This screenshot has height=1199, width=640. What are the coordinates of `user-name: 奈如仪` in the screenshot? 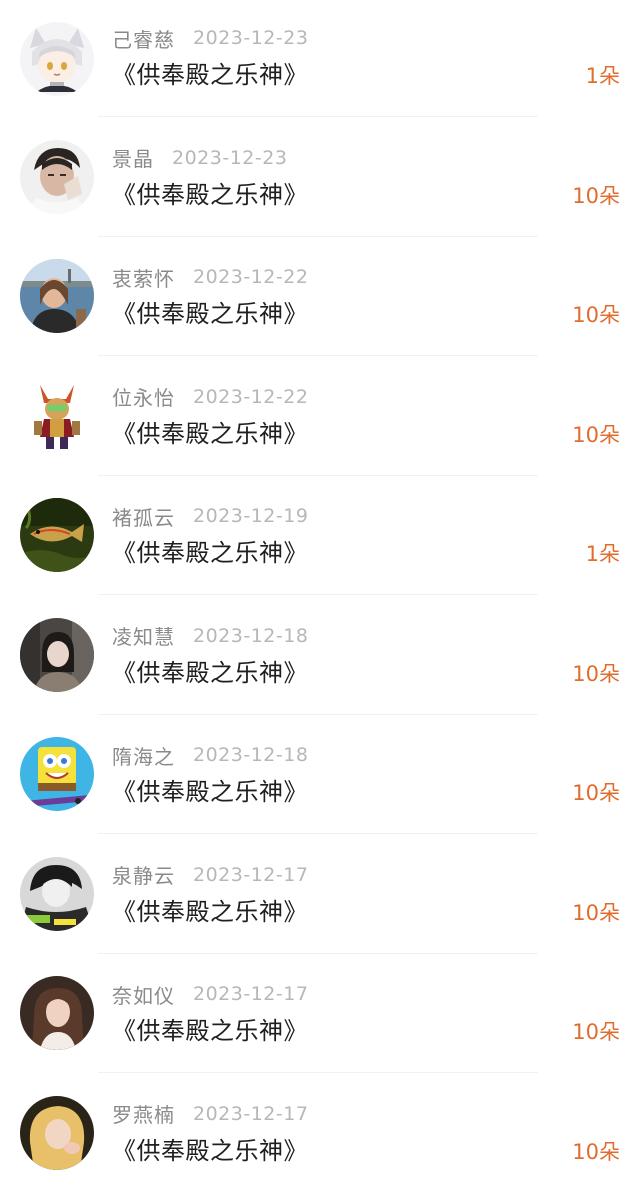 It's located at (143, 994).